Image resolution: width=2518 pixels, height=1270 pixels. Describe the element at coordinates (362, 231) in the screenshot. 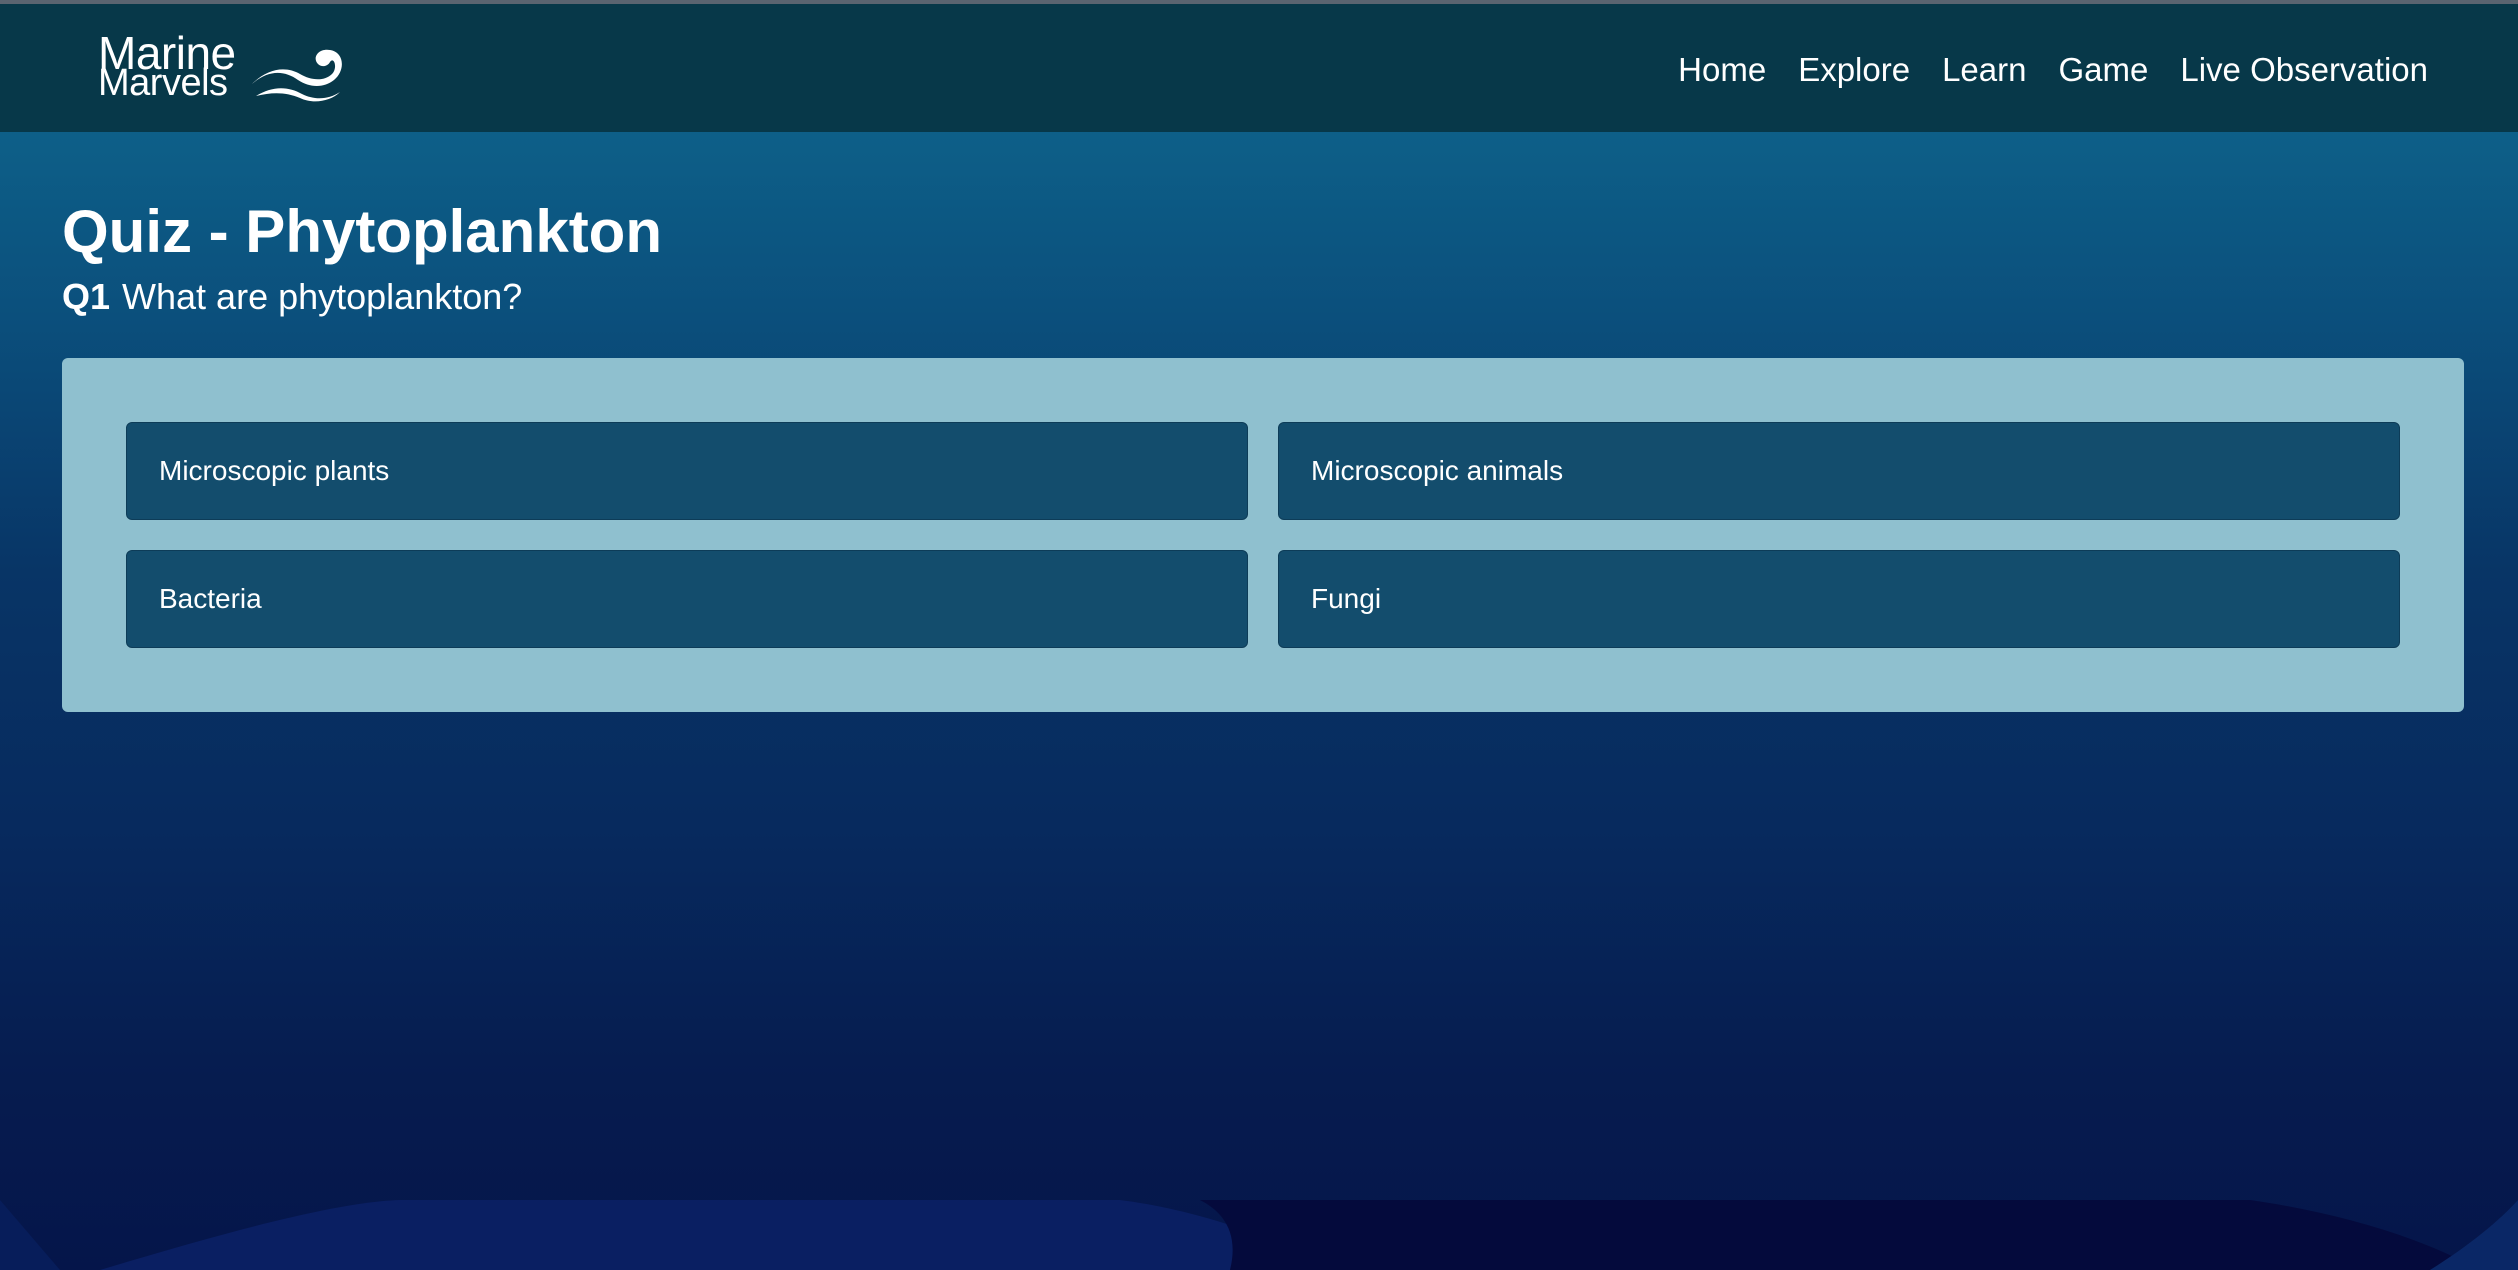

I see `page-title: Quiz - Phytoplankton` at that location.